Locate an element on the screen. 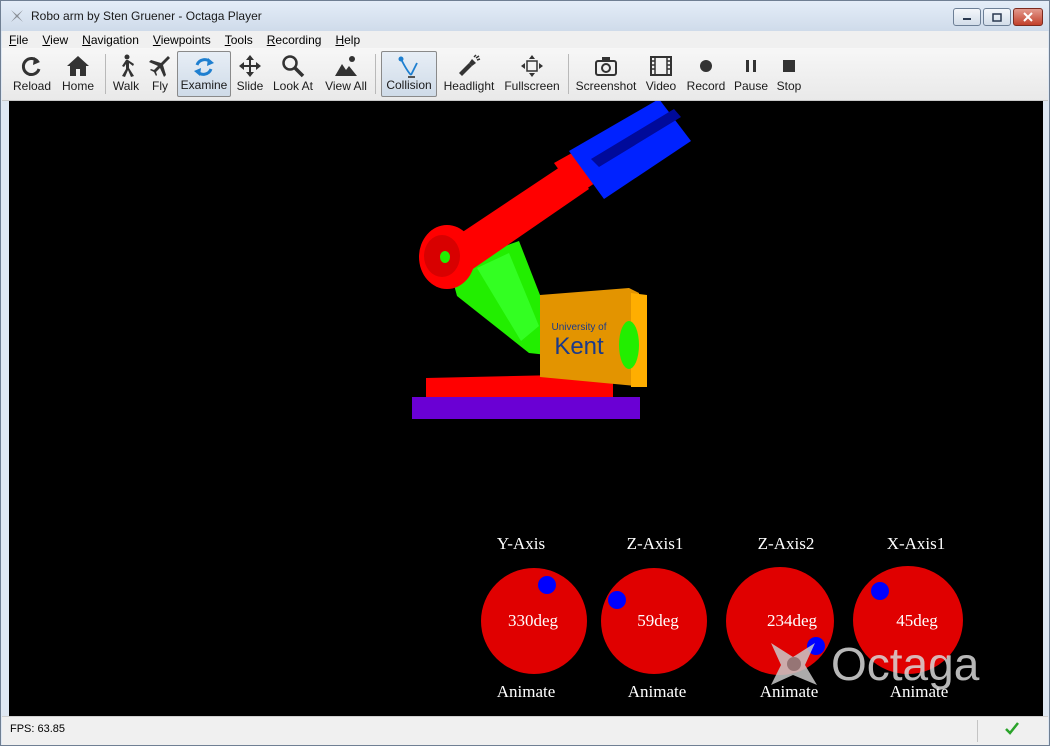 The image size is (1050, 746). dial-value: 234deg is located at coordinates (792, 620).